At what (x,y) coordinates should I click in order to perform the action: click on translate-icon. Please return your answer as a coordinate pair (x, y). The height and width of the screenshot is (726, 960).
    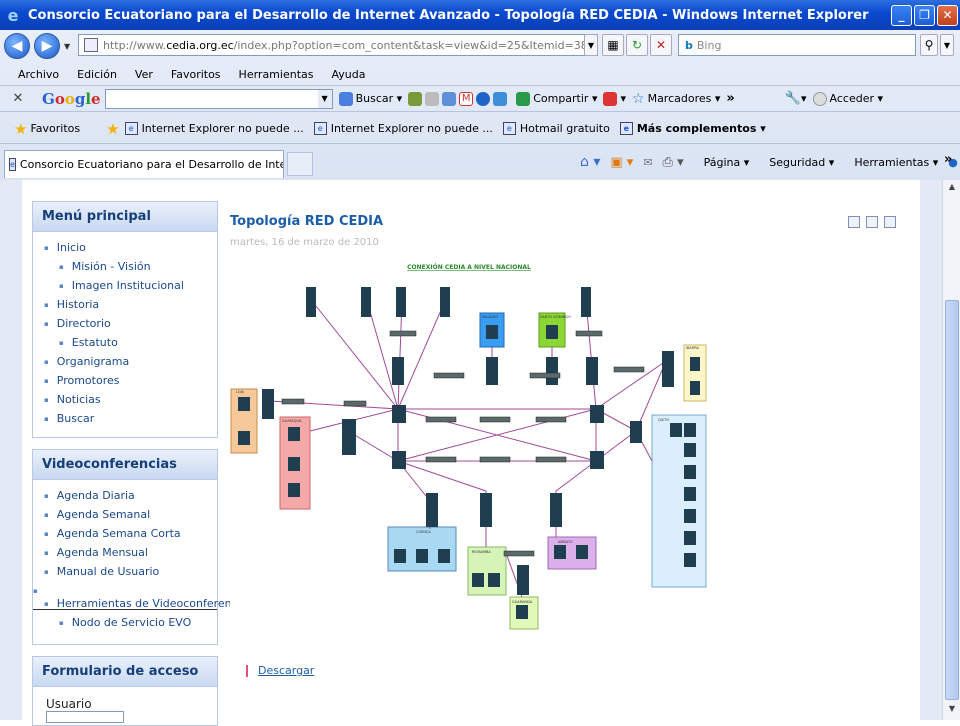
    Looking at the image, I should click on (415, 98).